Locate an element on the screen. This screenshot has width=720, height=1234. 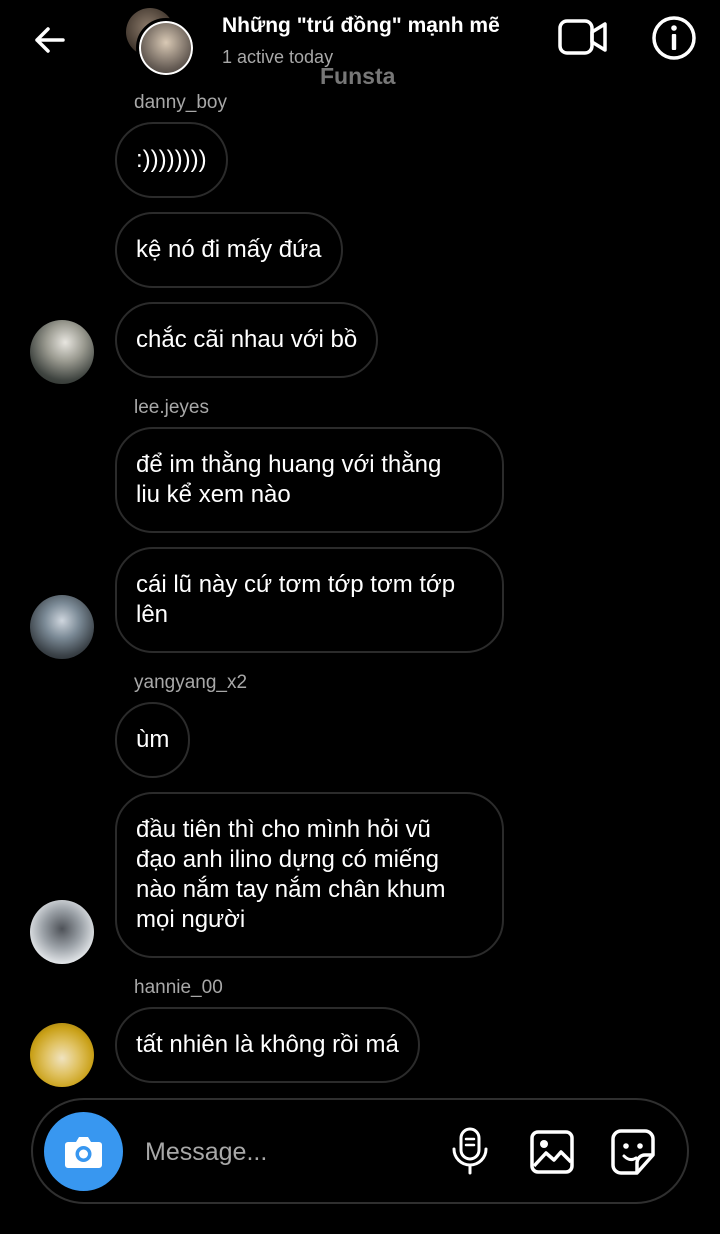
camera-button is located at coordinates (83, 1151).